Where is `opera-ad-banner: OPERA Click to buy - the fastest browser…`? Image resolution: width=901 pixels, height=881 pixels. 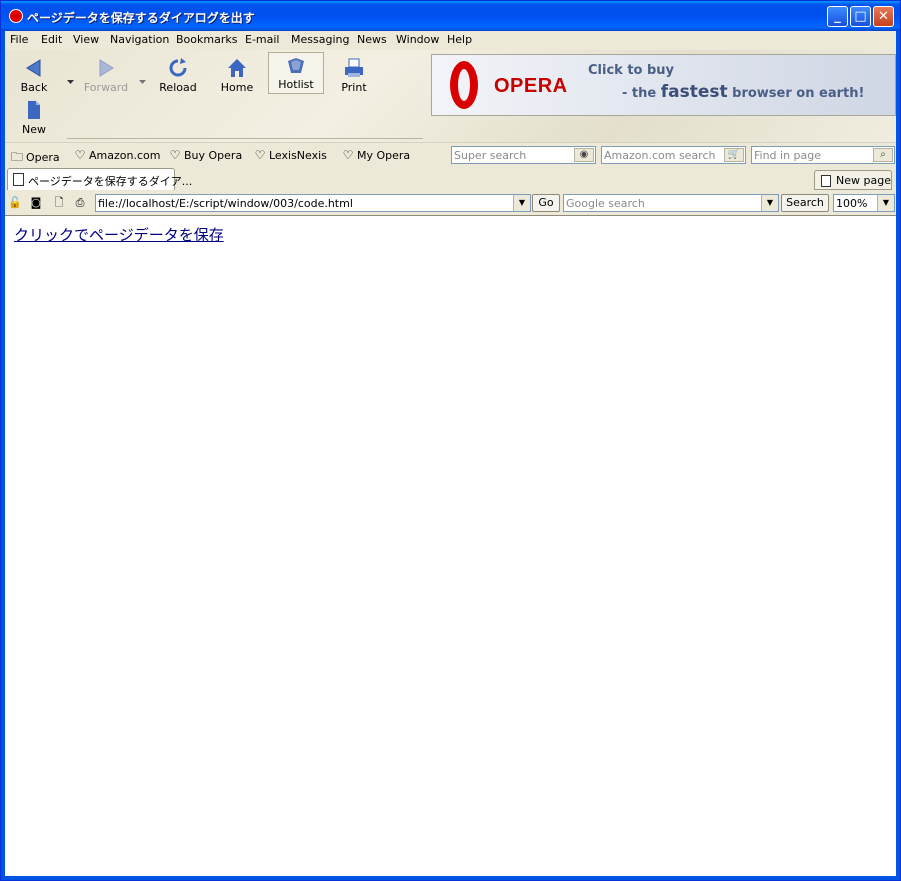
opera-ad-banner: OPERA Click to buy - the fastest browser… is located at coordinates (663, 85).